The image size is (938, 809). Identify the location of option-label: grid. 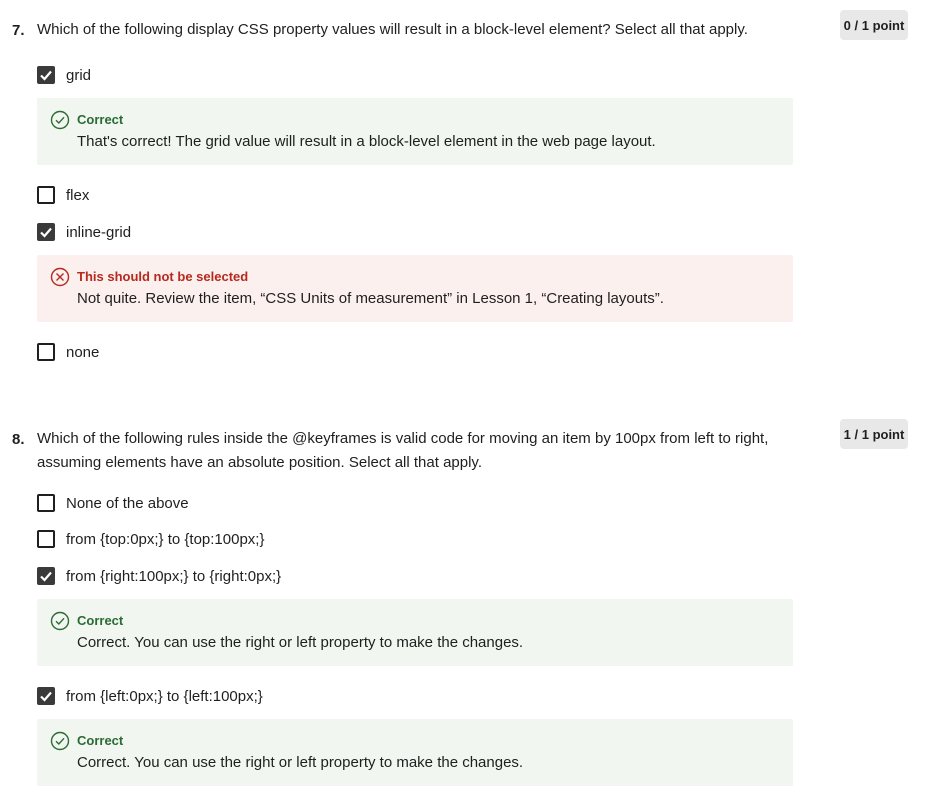
(79, 75).